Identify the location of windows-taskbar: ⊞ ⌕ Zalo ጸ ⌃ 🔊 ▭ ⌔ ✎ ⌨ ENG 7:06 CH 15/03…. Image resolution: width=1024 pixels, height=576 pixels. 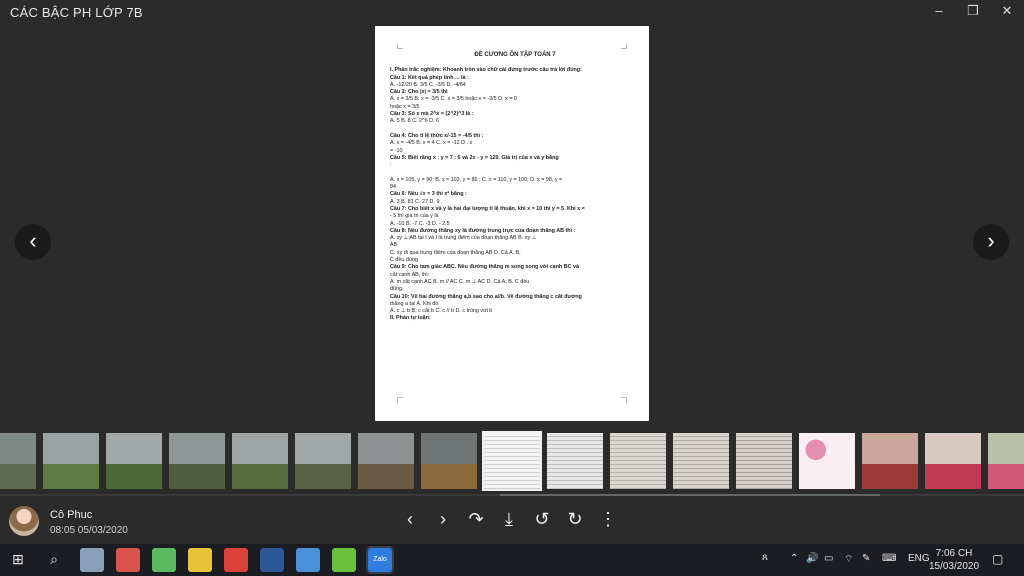
(512, 560).